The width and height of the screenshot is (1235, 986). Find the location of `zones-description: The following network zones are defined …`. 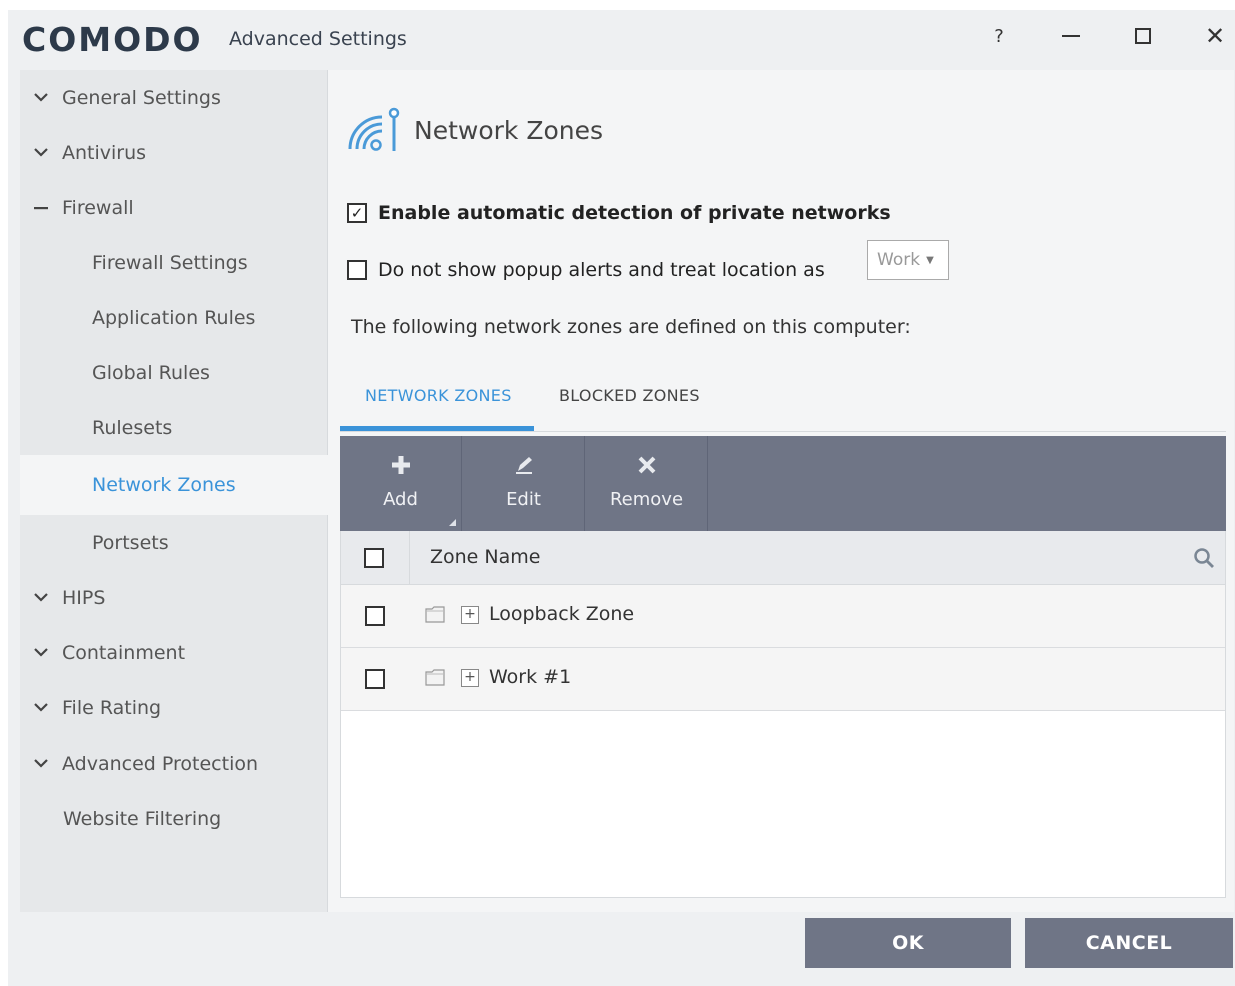

zones-description: The following network zones are defined … is located at coordinates (631, 327).